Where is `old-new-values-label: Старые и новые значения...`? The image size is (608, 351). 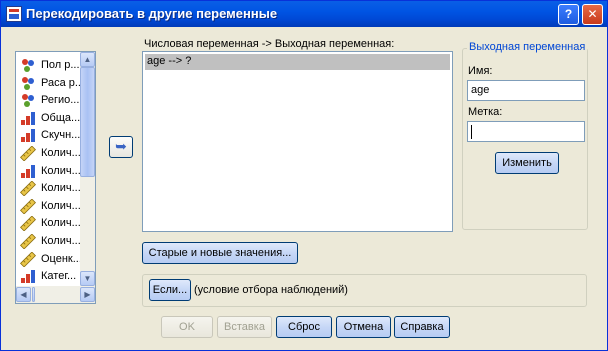 old-new-values-label: Старые и новые значения... is located at coordinates (220, 253).